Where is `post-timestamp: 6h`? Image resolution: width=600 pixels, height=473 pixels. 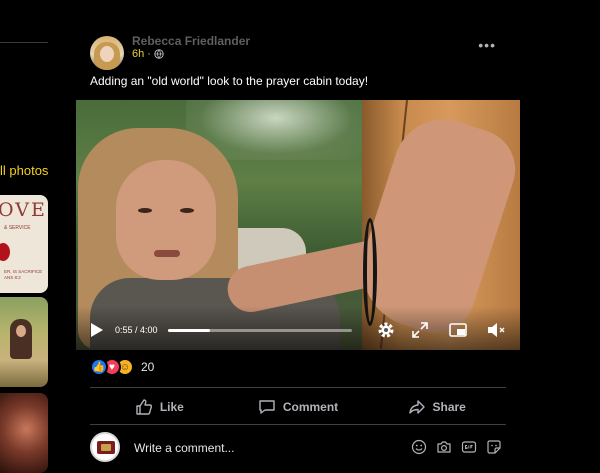 post-timestamp: 6h is located at coordinates (138, 54).